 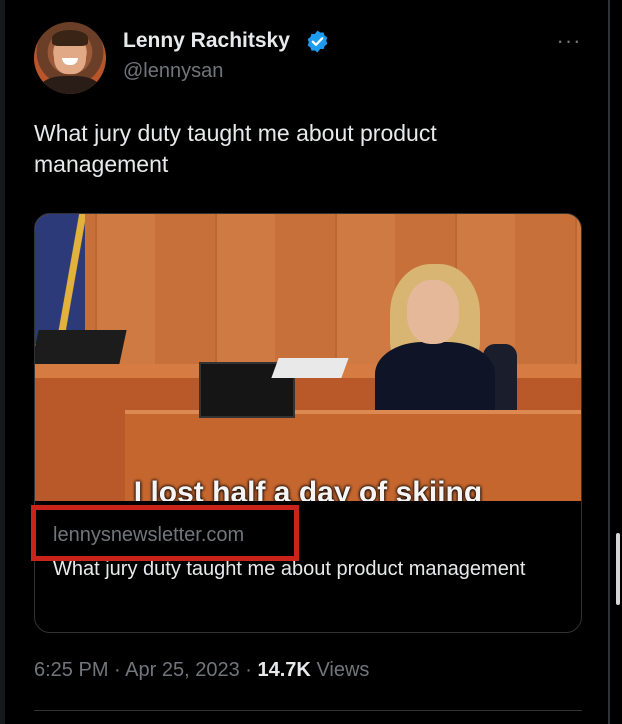 I want to click on left-panel-edge, so click(x=2, y=362).